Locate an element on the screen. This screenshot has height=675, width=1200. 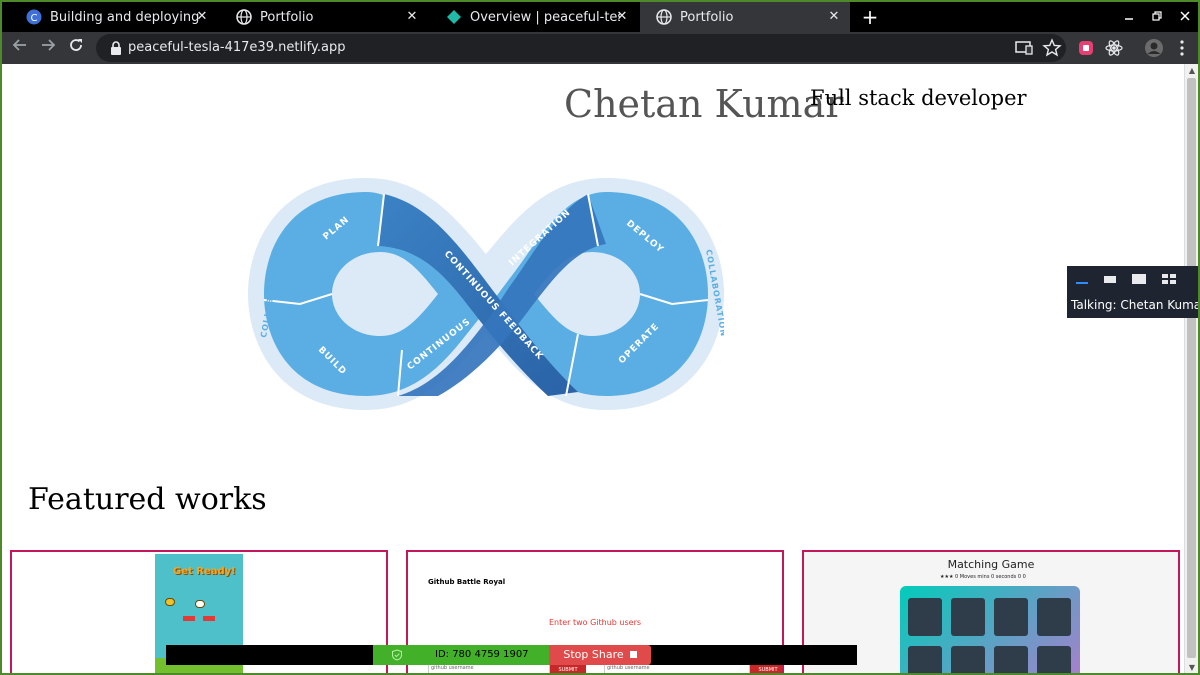
address-bar: peaceful-tesla-417e39.netlify.app is located at coordinates (581, 48).